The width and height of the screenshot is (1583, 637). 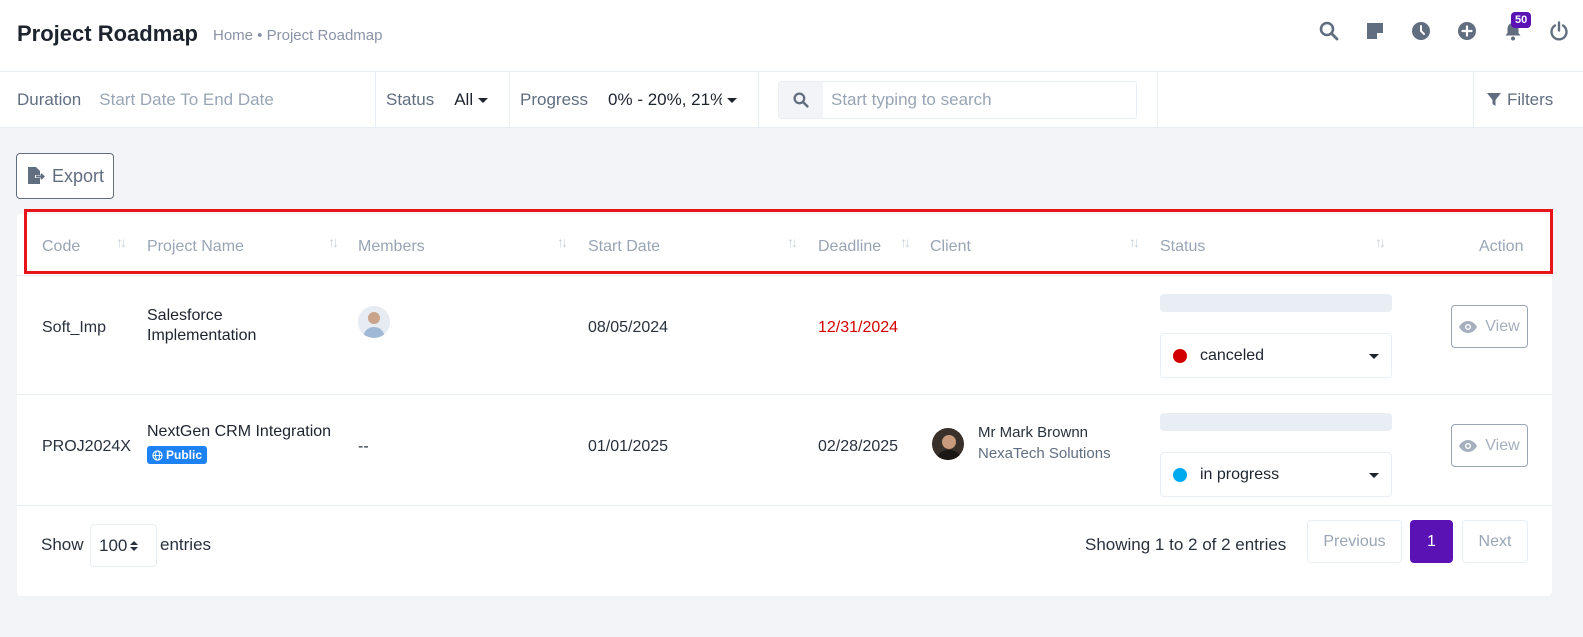 What do you see at coordinates (1494, 99) in the screenshot?
I see `filter-icon` at bounding box center [1494, 99].